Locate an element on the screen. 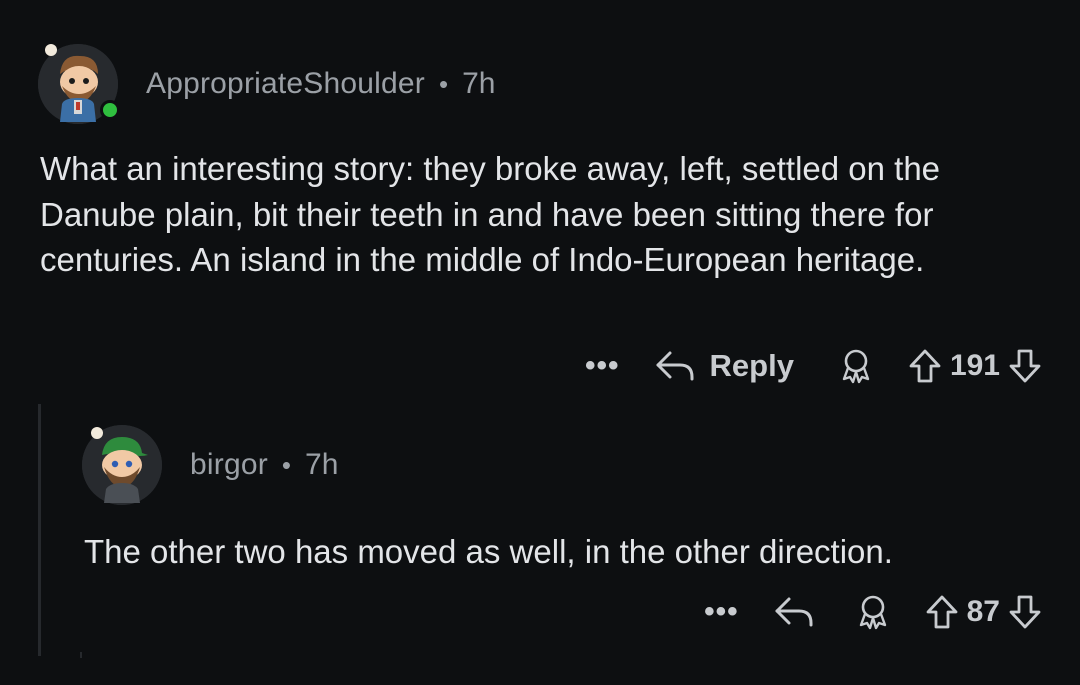 This screenshot has height=685, width=1080. comment-header: AppropriateShoulder • 7h is located at coordinates (266, 84).